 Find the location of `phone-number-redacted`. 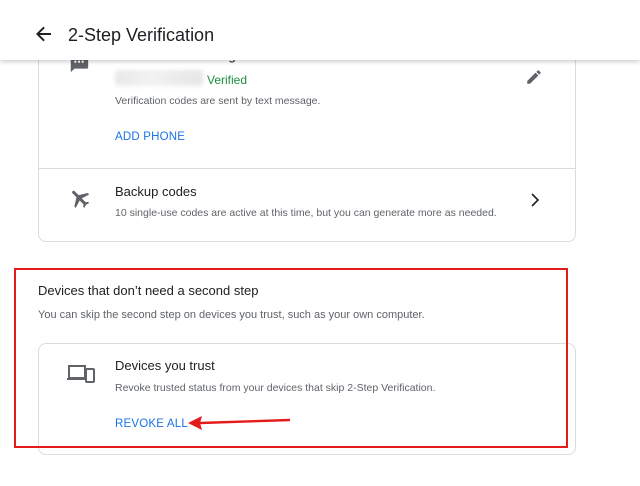

phone-number-redacted is located at coordinates (159, 78).